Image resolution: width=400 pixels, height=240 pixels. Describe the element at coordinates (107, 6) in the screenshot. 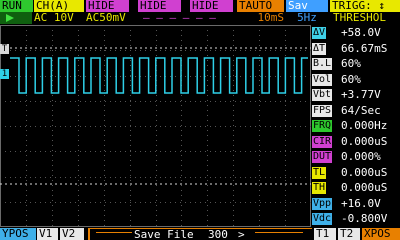

I see `hide-button-1: HIDE` at that location.